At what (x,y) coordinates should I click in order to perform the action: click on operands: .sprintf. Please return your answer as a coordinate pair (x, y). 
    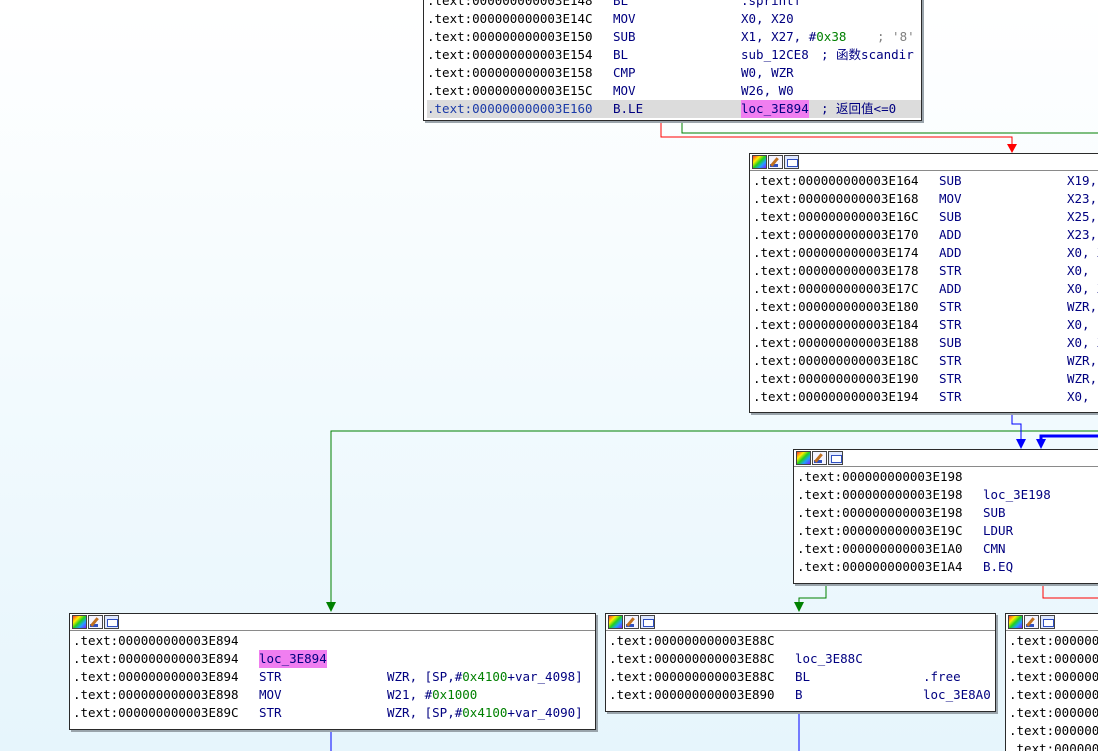
    Looking at the image, I should click on (771, 5).